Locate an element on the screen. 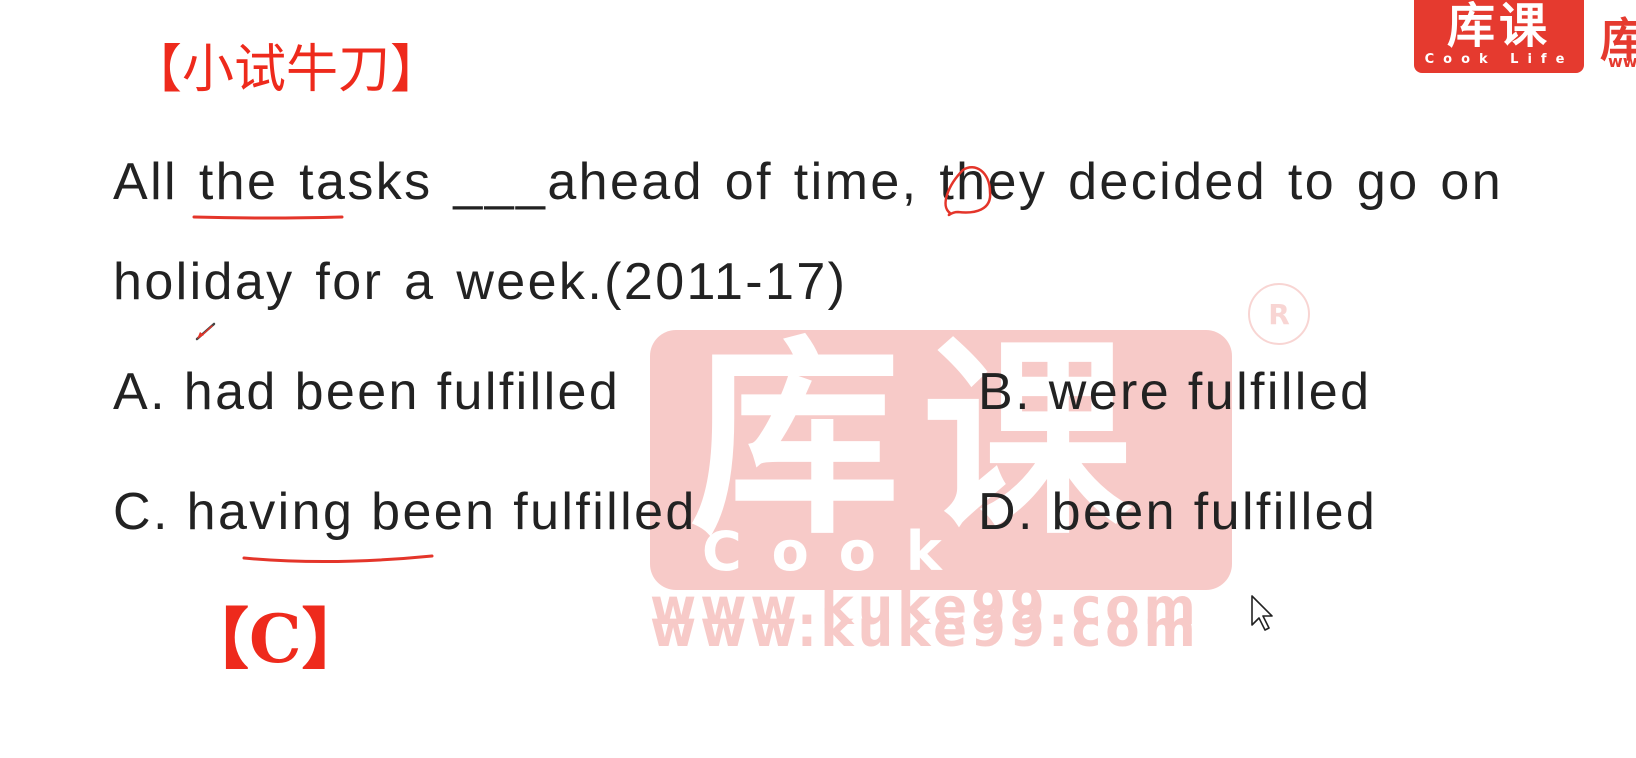 This screenshot has width=1636, height=758. logo-brand: Cook Life is located at coordinates (1499, 59).